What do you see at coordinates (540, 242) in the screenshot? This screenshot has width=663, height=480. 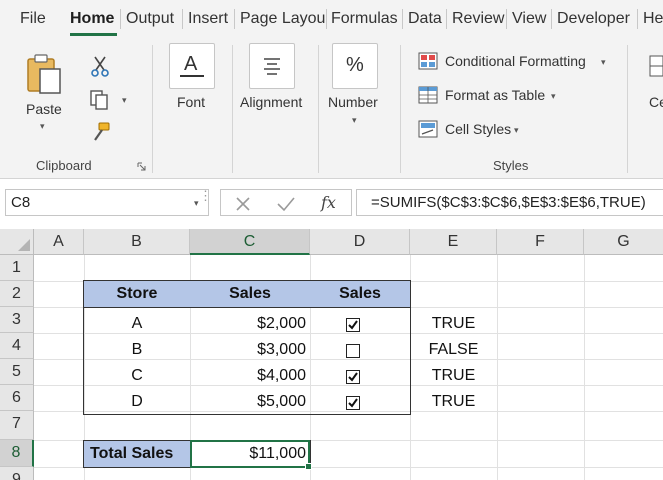 I see `column-header-f: F` at bounding box center [540, 242].